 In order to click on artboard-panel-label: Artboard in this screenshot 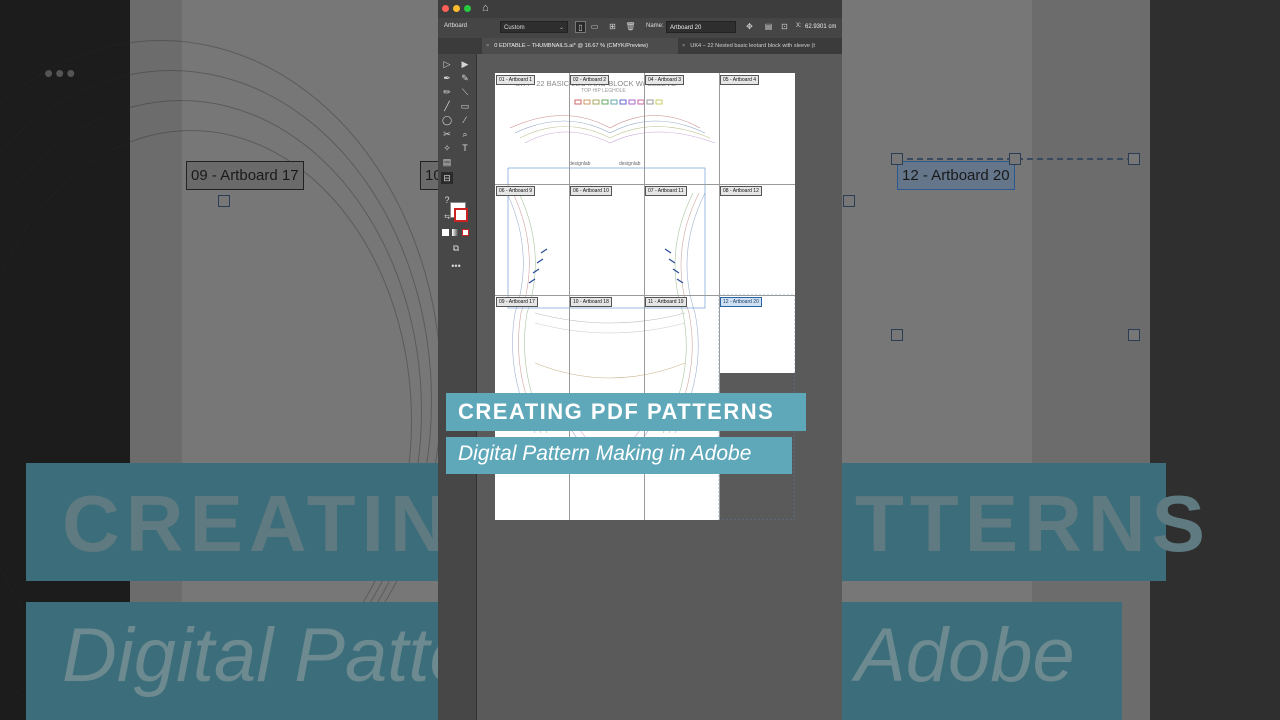, I will do `click(456, 26)`.